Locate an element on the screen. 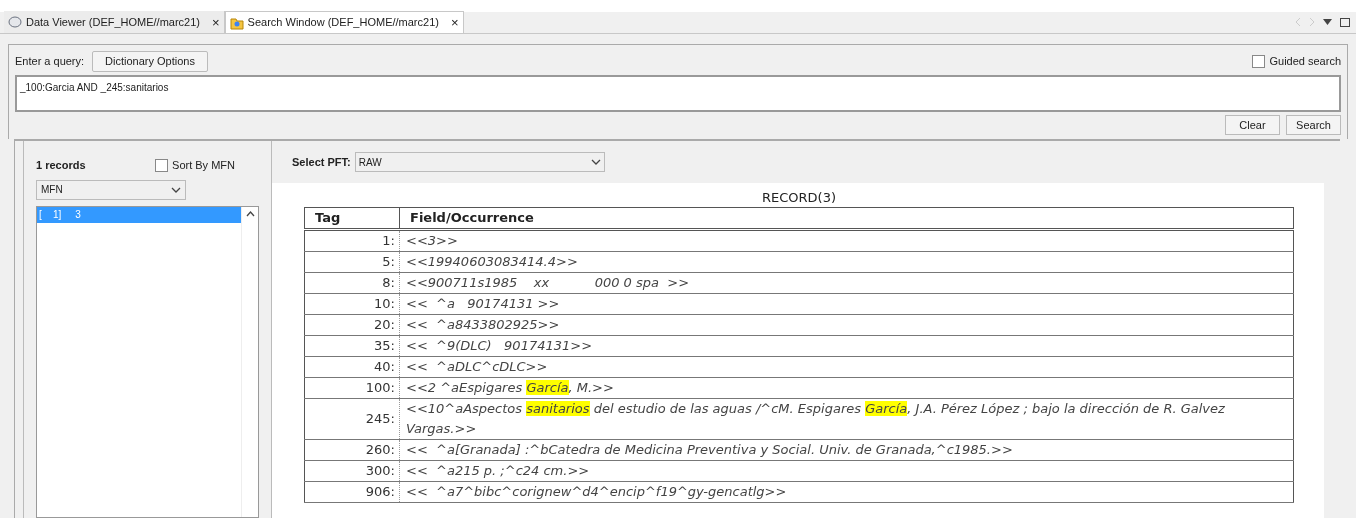 The height and width of the screenshot is (518, 1356). field-cell: <<2 ^aEspigares García, M.>> is located at coordinates (846, 387).